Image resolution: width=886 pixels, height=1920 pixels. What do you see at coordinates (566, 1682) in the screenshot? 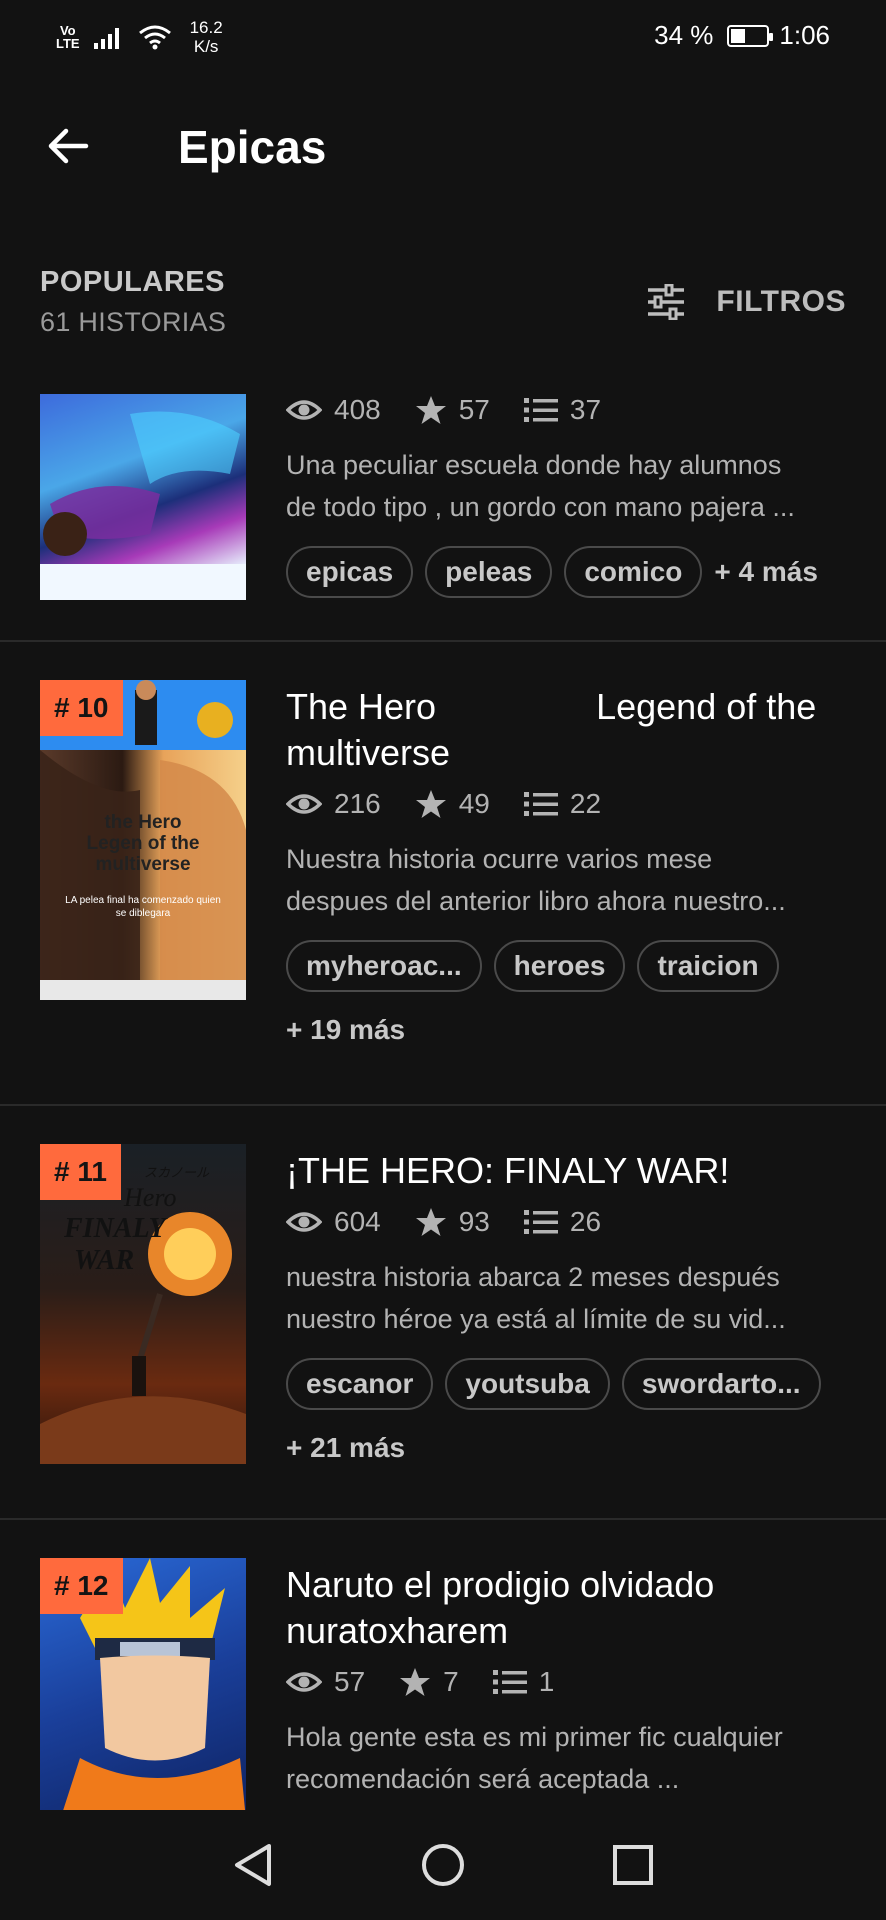
I see `story-stats: 57 7 1` at bounding box center [566, 1682].